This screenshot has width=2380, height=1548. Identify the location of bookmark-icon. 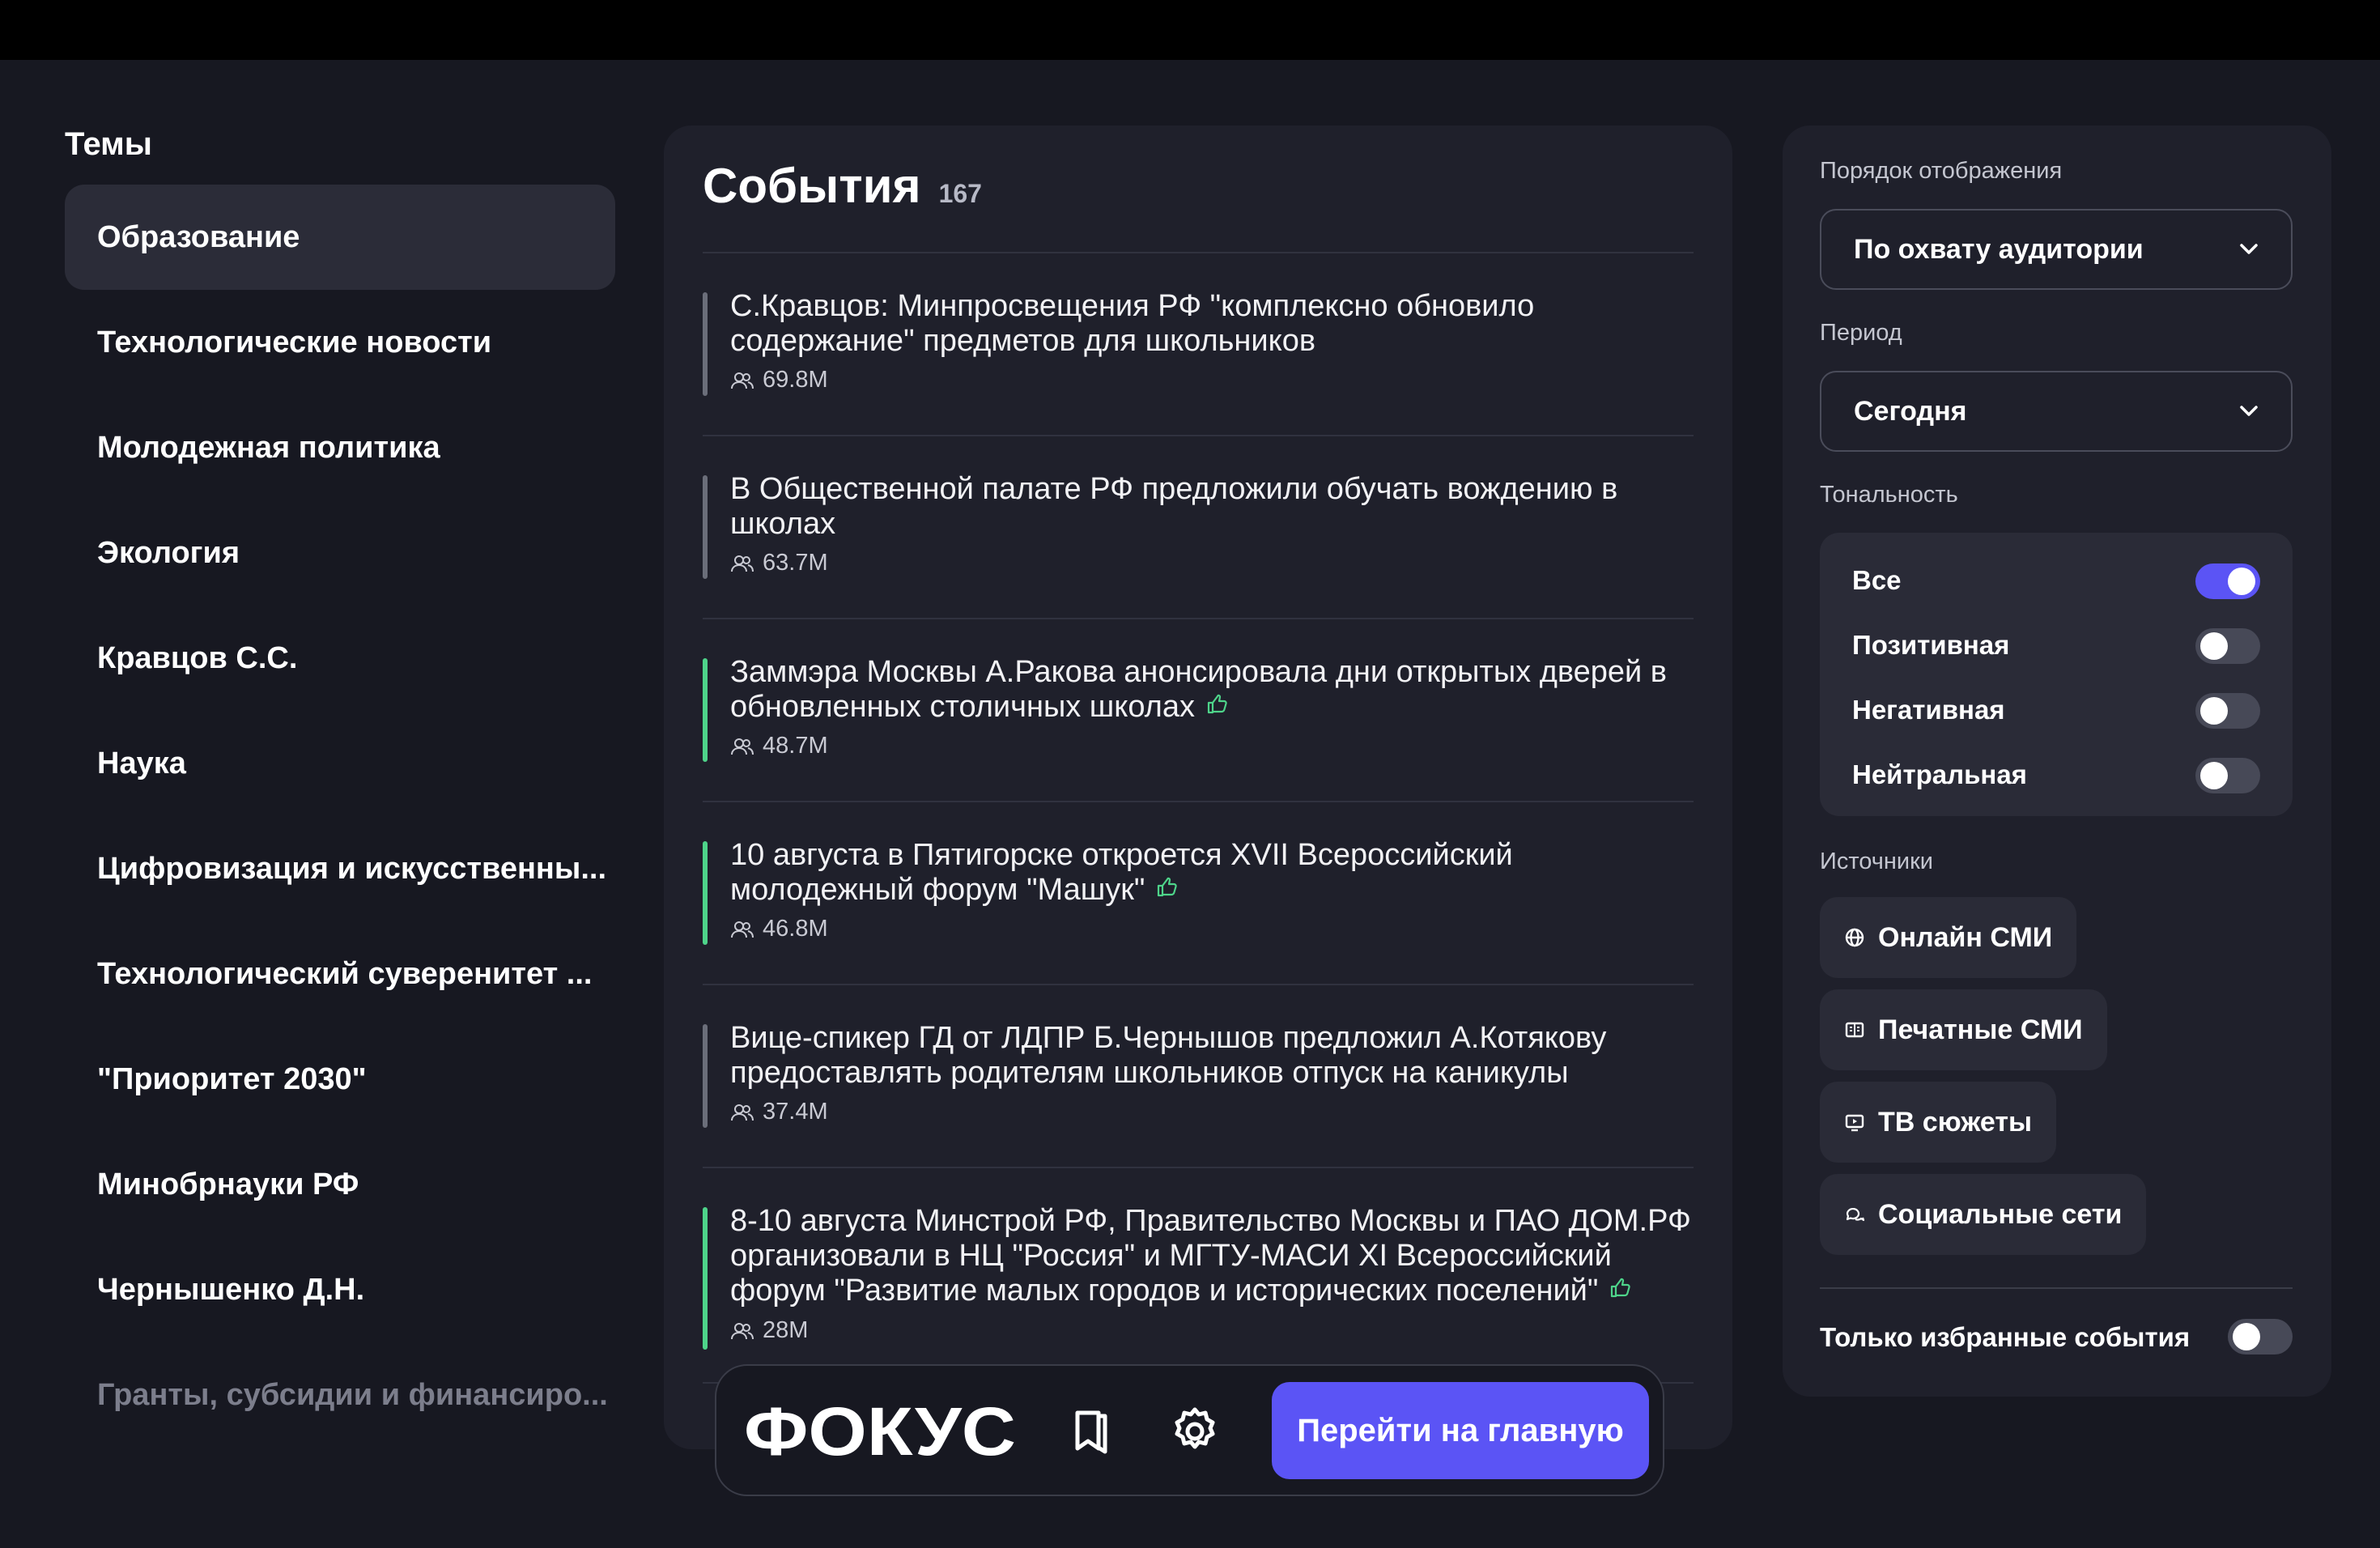
(1092, 1431).